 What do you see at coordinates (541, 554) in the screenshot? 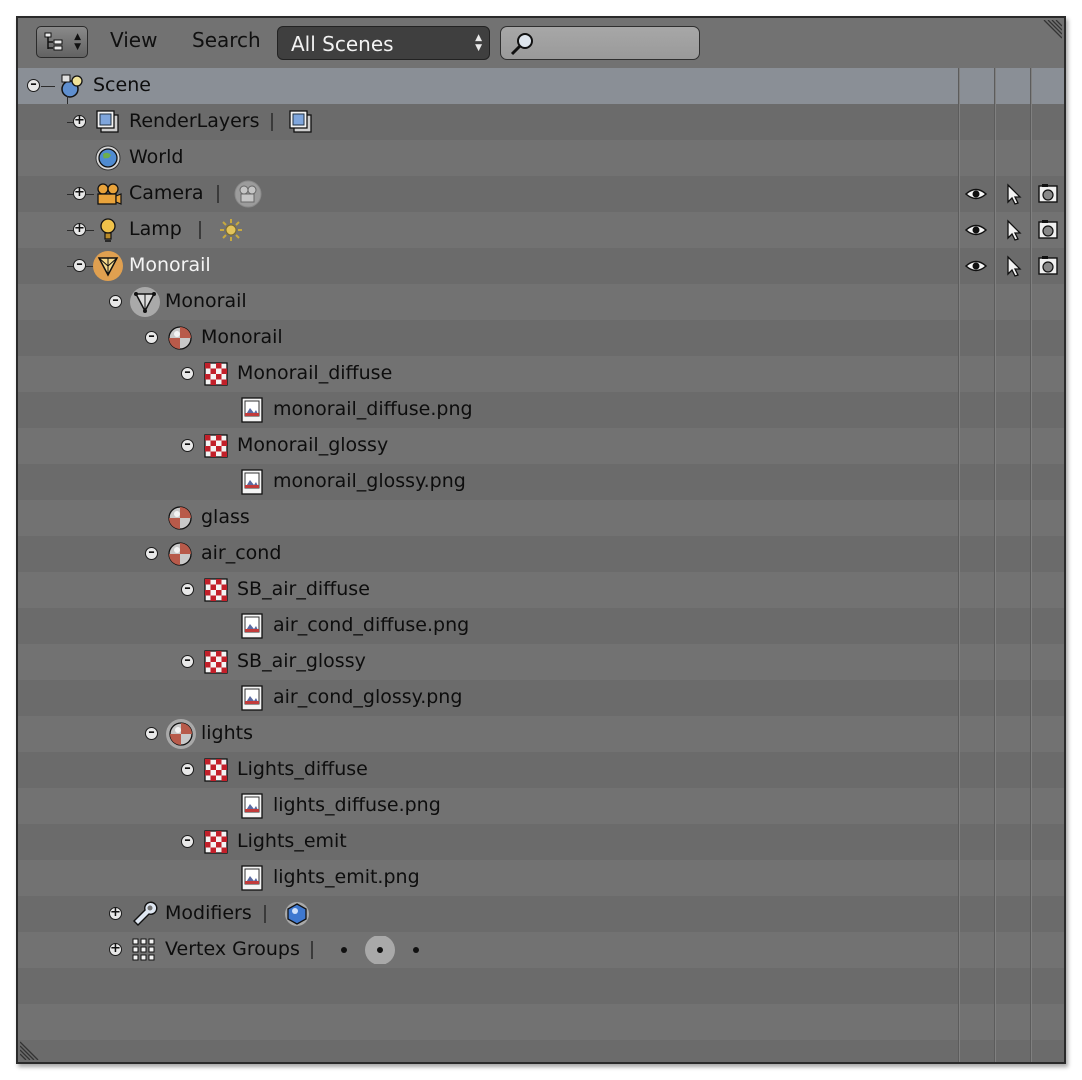
I see `tree-row-material-air-cond: – air_cond` at bounding box center [541, 554].